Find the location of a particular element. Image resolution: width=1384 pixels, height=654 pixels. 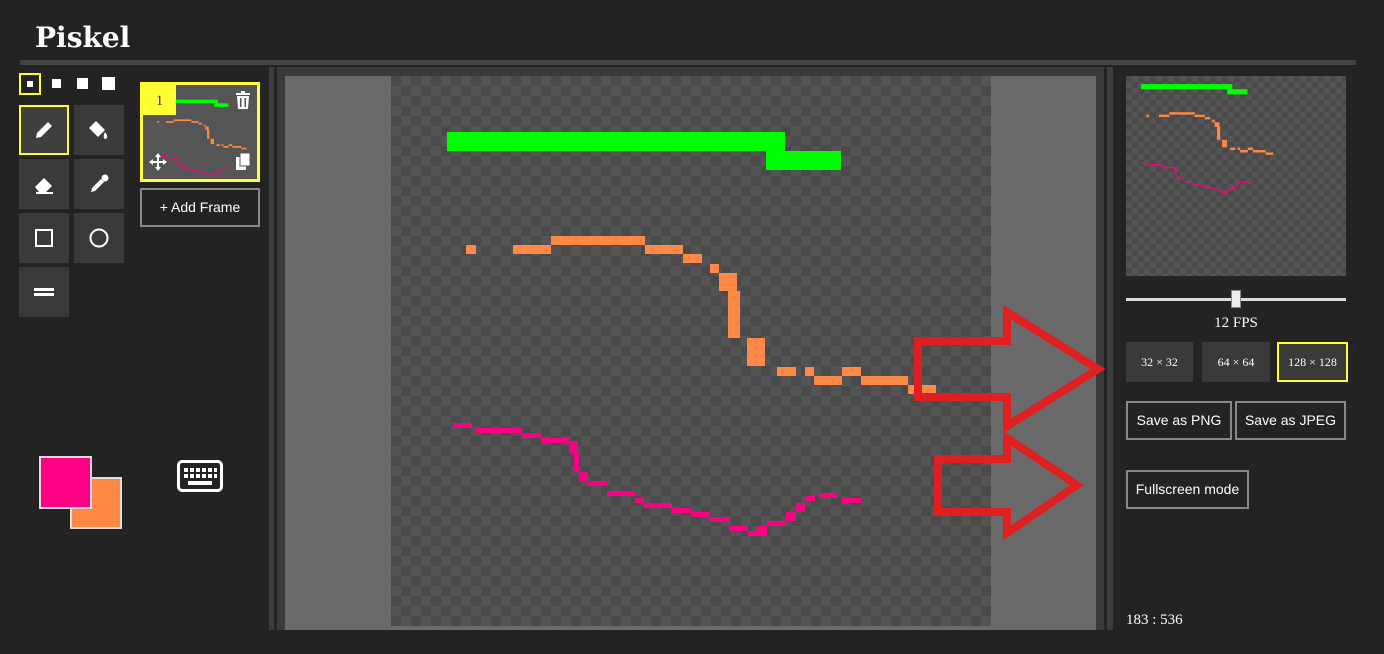

delete-frame-button is located at coordinates (243, 102).